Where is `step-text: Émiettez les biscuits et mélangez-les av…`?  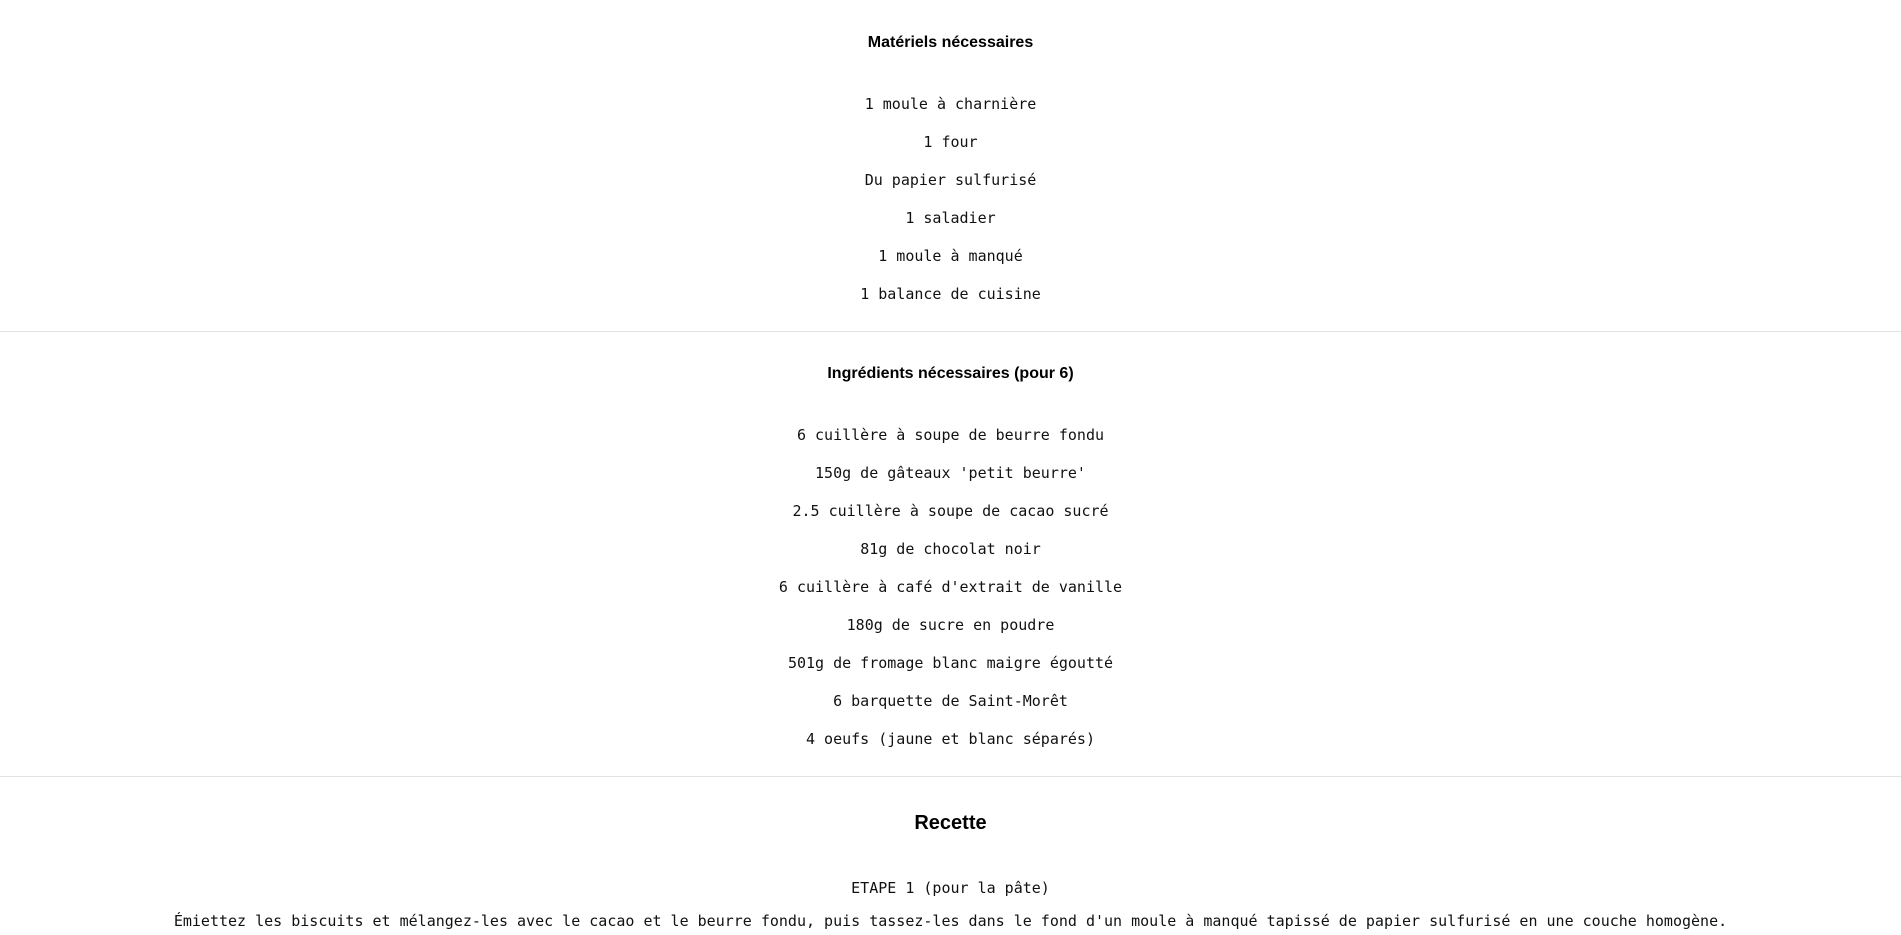
step-text: Émiettez les biscuits et mélangez-les av… is located at coordinates (950, 921).